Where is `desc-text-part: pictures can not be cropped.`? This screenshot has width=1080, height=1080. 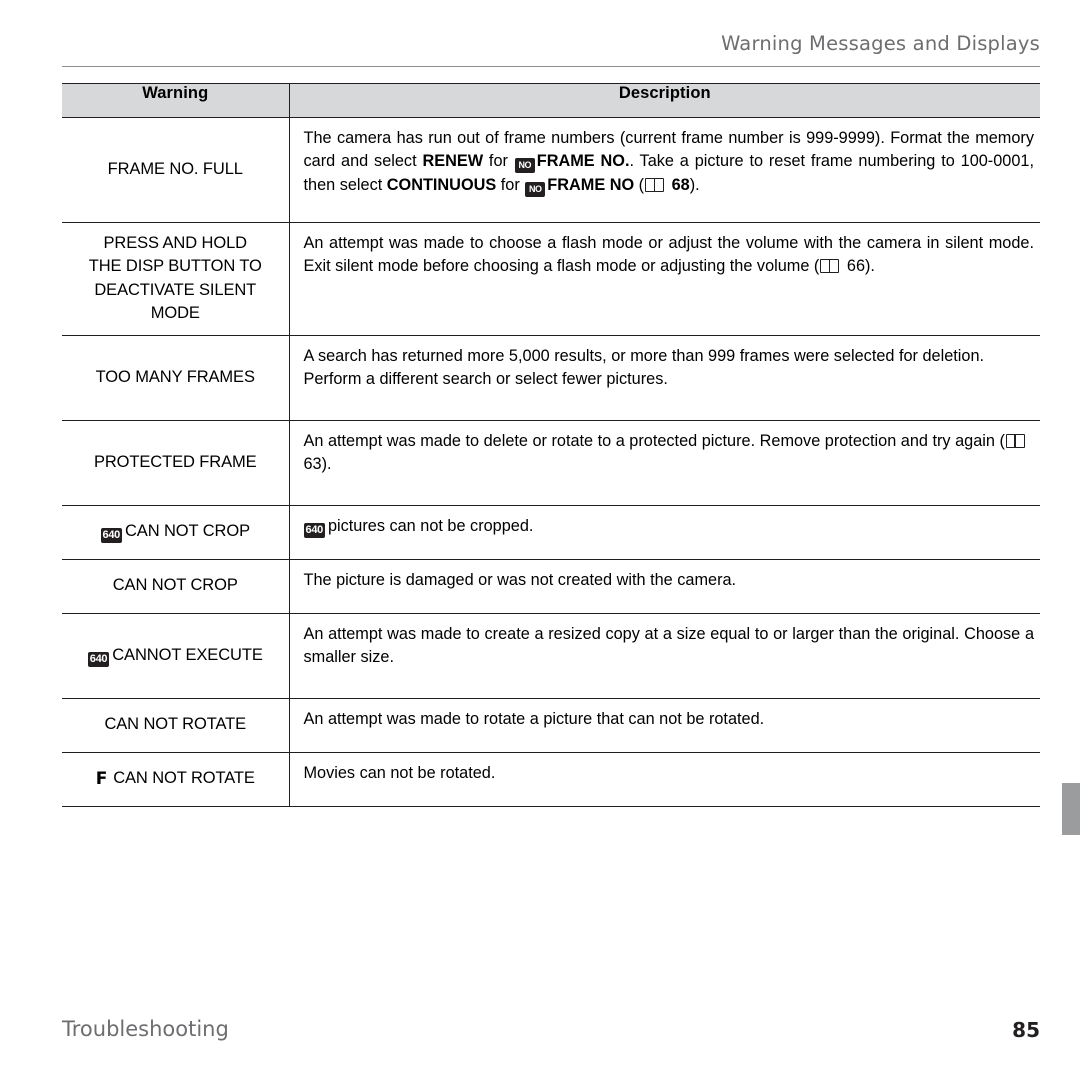
desc-text-part: pictures can not be cropped. is located at coordinates (430, 525).